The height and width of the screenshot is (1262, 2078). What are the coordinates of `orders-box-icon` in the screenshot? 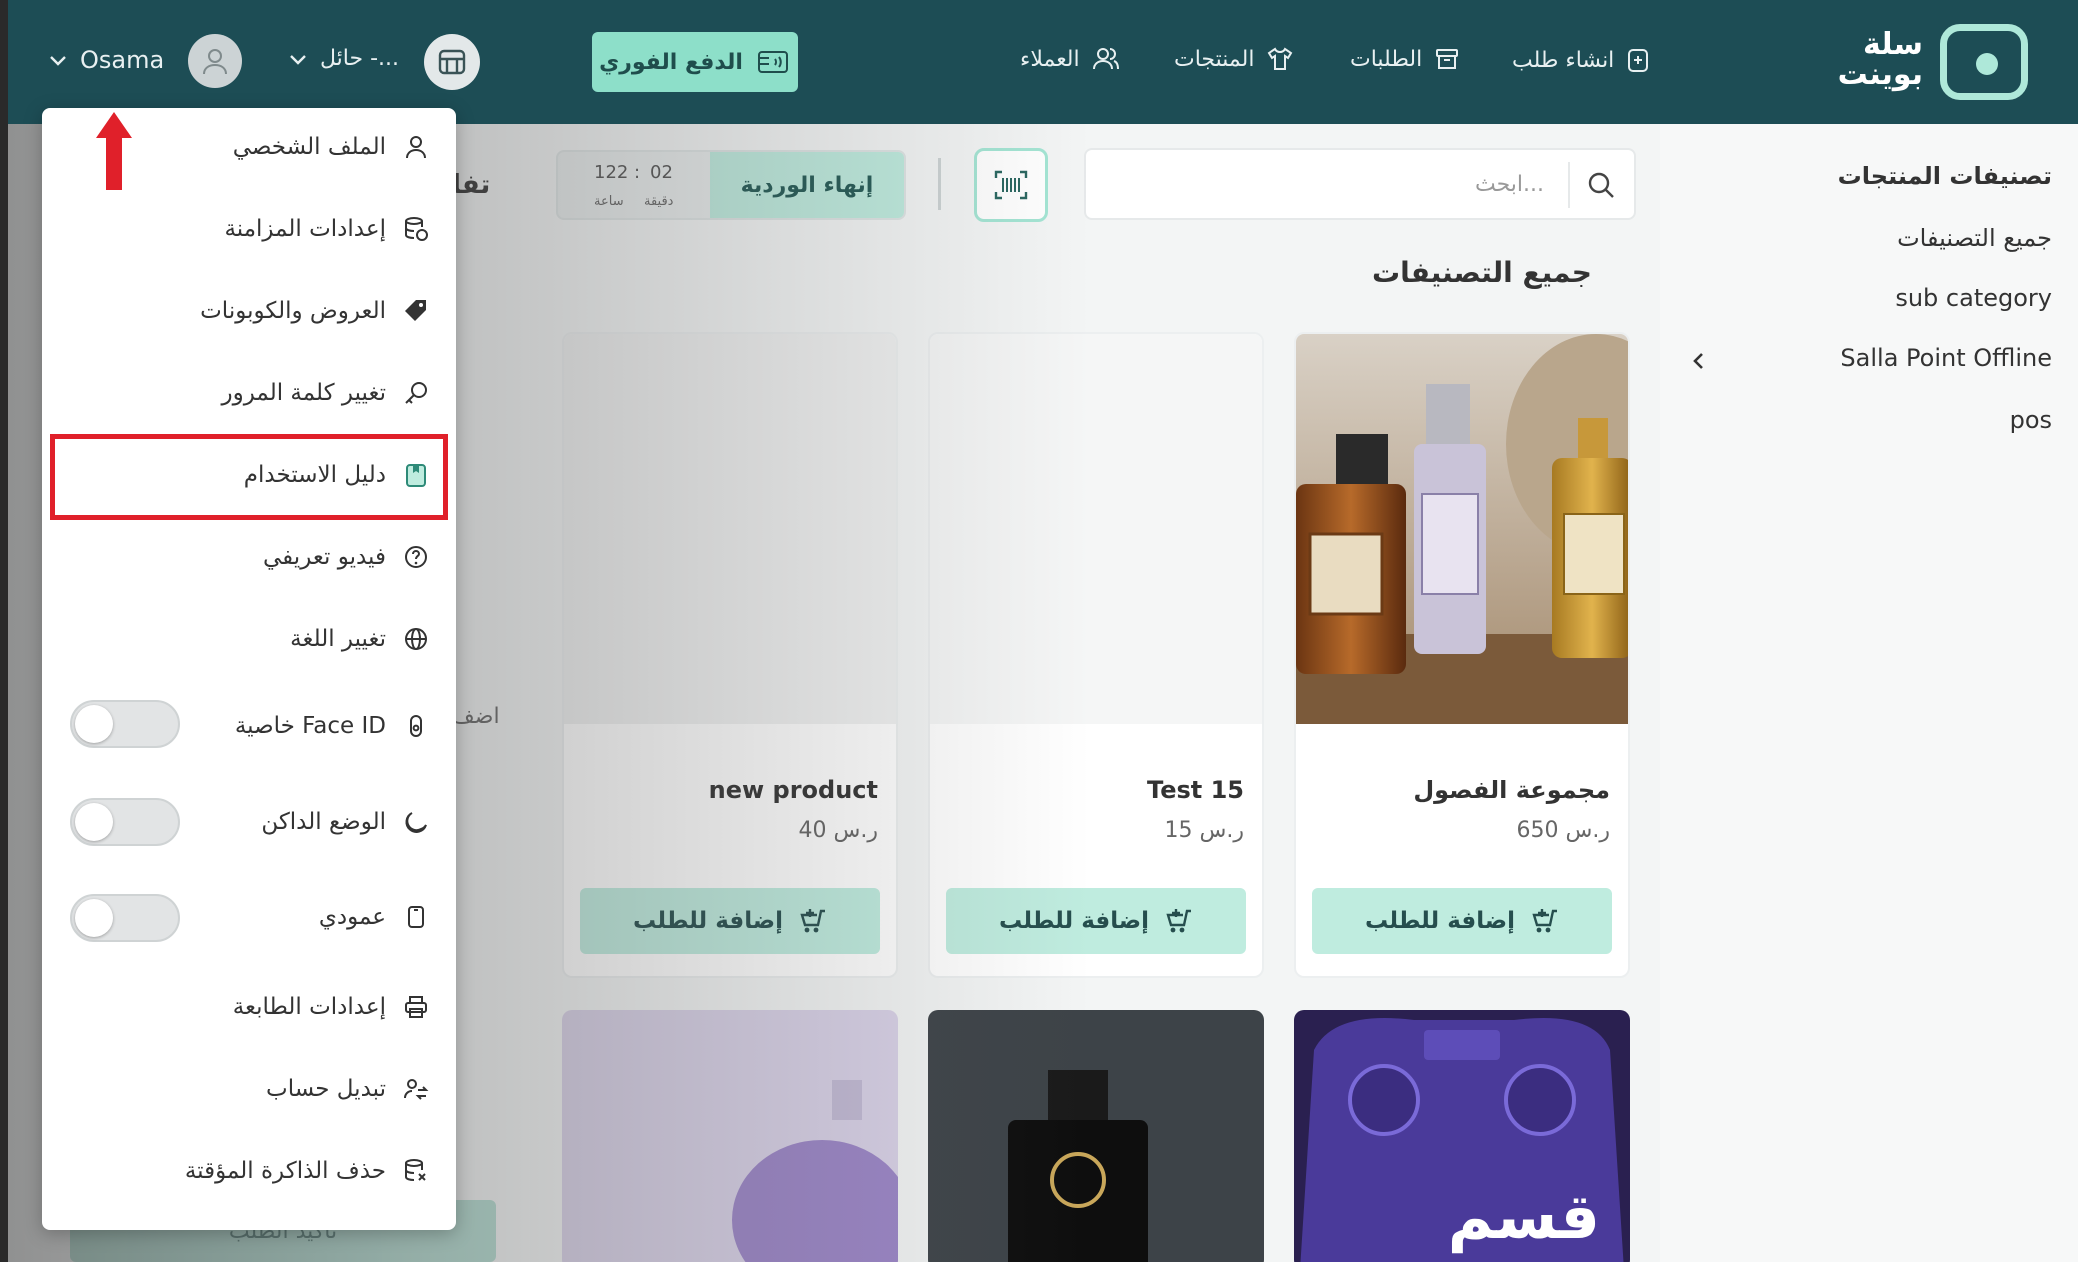 It's located at (1447, 59).